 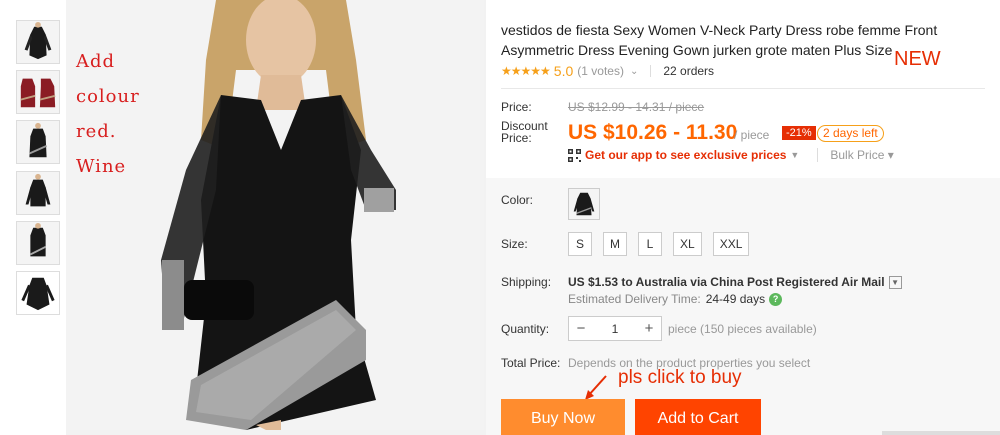 I want to click on color-option-black, so click(x=584, y=204).